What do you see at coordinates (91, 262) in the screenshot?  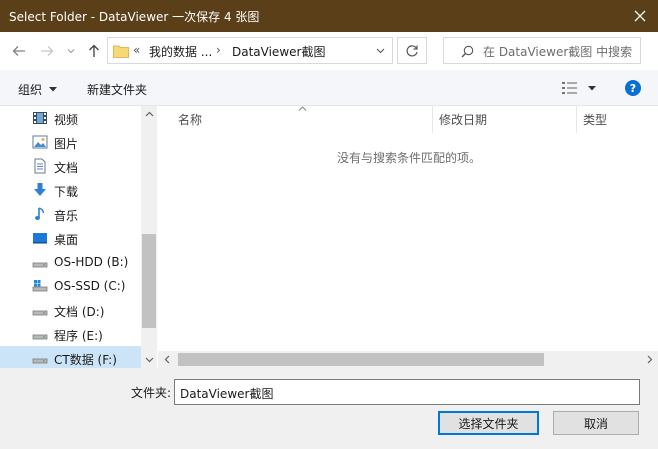 I see `sidebar-item-label: OS-HDD (B:)` at bounding box center [91, 262].